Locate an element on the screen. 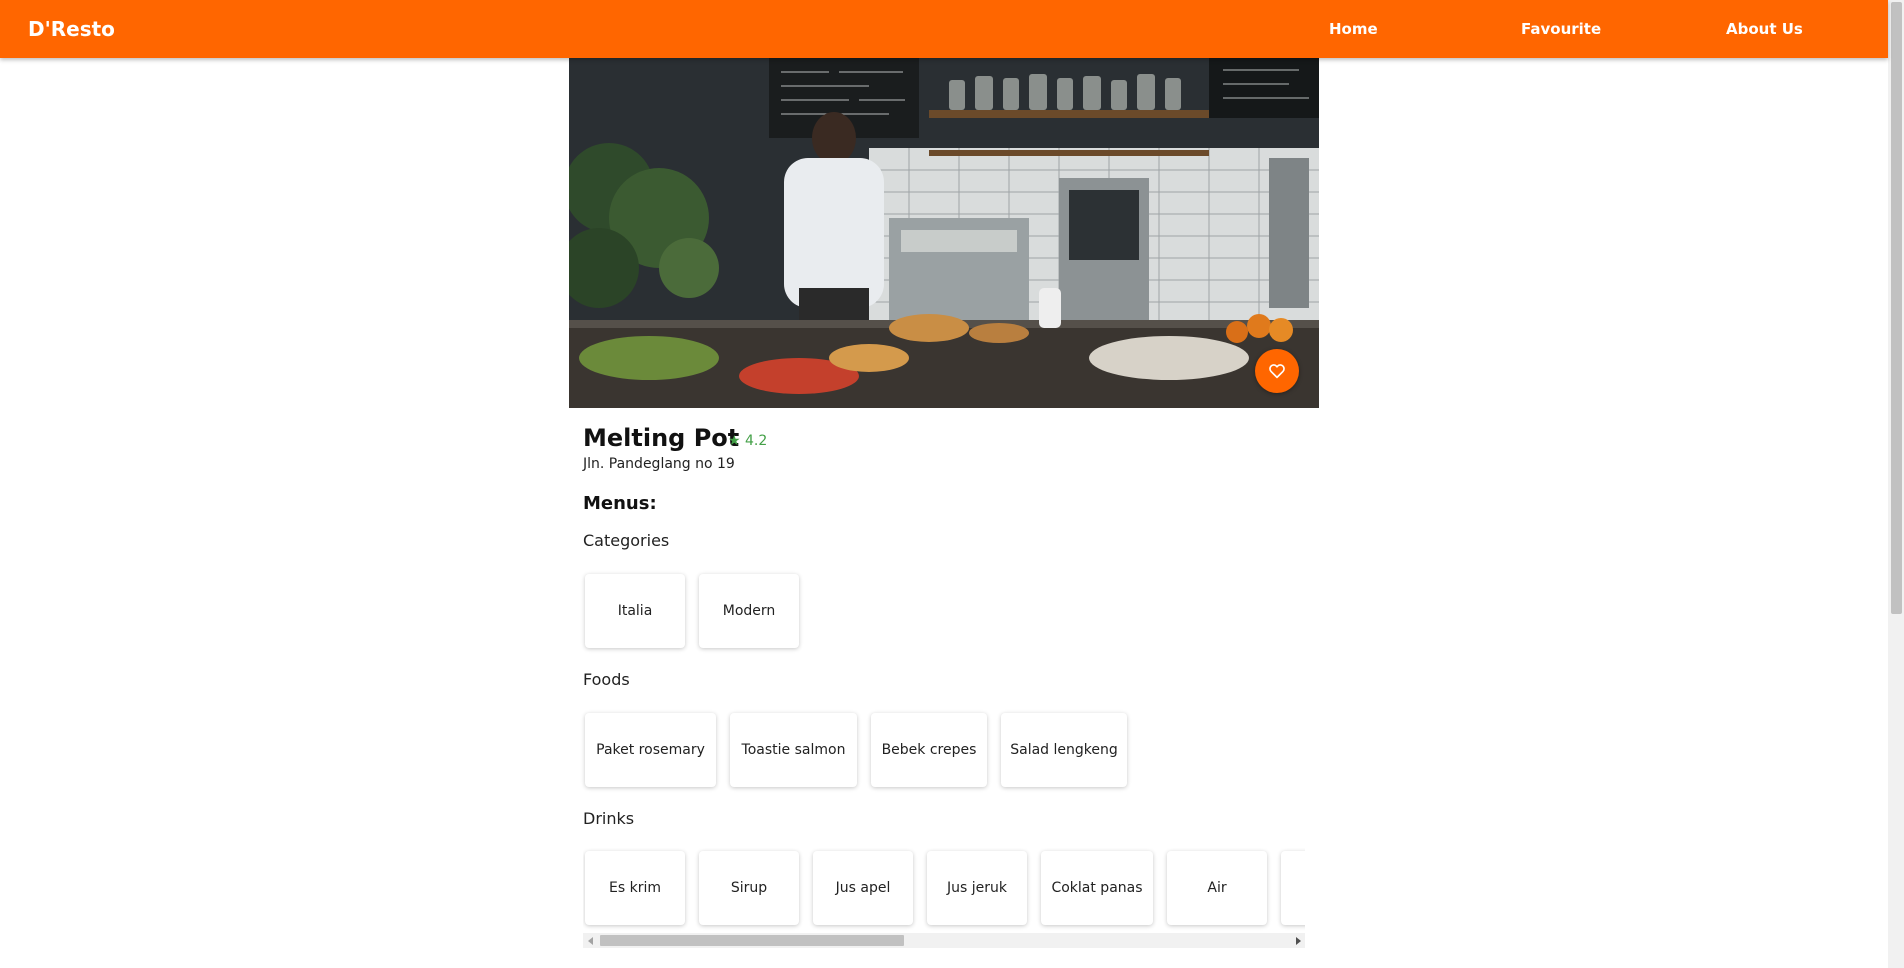 The height and width of the screenshot is (968, 1904). heart-outline-icon is located at coordinates (1277, 371).